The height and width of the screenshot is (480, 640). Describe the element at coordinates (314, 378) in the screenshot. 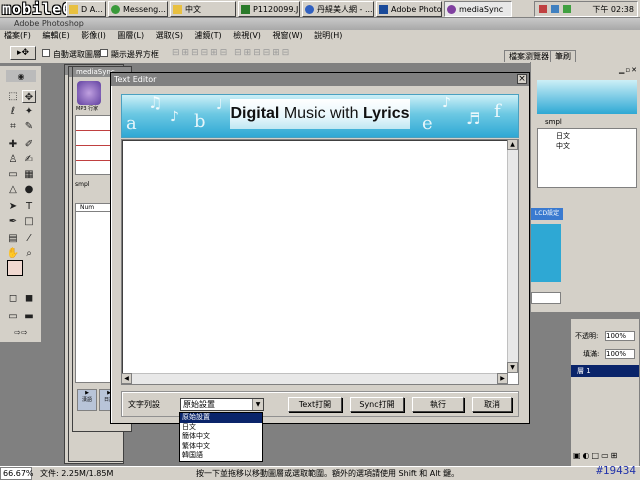

I see `horizontal-scrollbar: ◀ ▶` at that location.